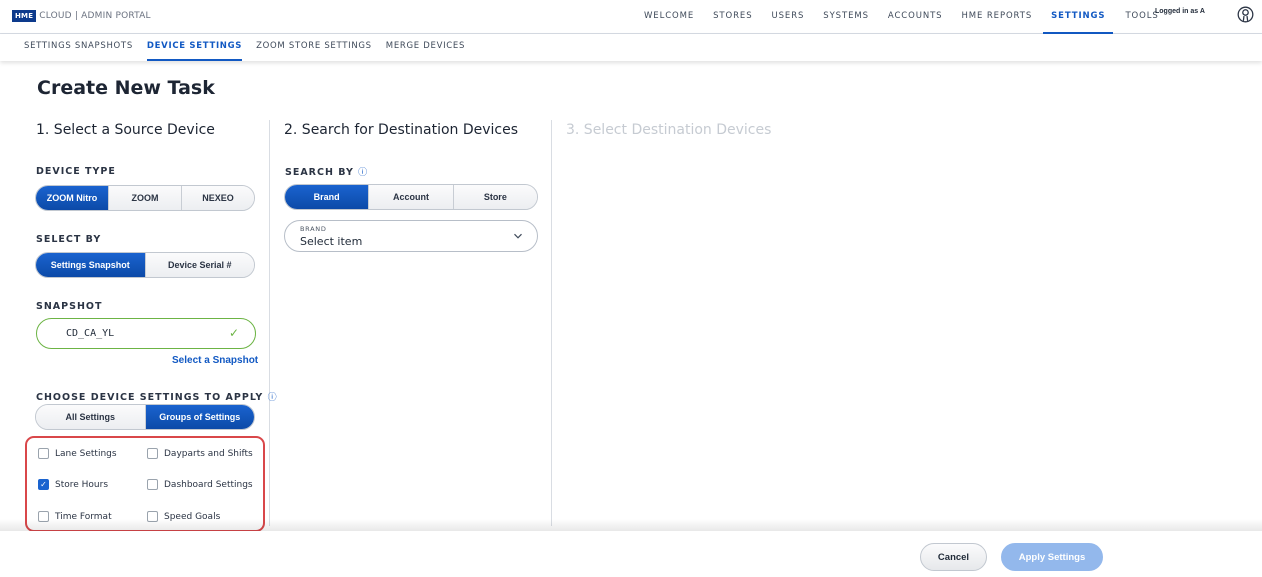  I want to click on logged-in-text: Logged in as A, so click(1180, 11).